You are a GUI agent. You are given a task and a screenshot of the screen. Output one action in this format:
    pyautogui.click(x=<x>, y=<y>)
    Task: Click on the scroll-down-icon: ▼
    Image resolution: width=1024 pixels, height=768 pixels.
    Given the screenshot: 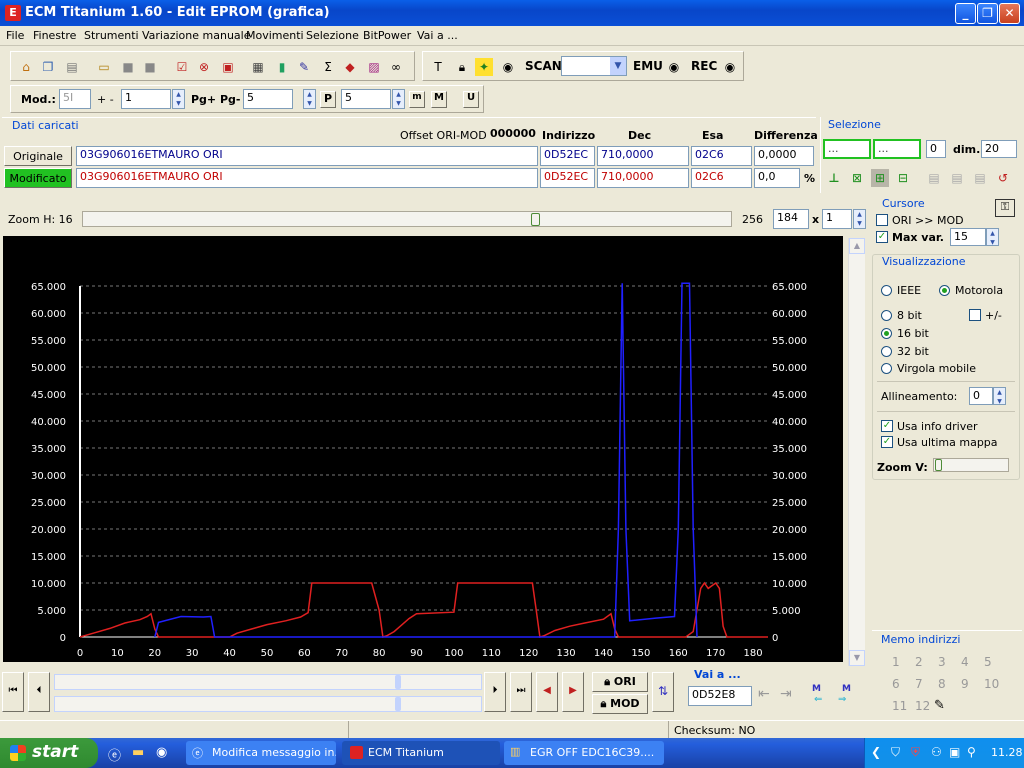 What is the action you would take?
    pyautogui.click(x=857, y=658)
    